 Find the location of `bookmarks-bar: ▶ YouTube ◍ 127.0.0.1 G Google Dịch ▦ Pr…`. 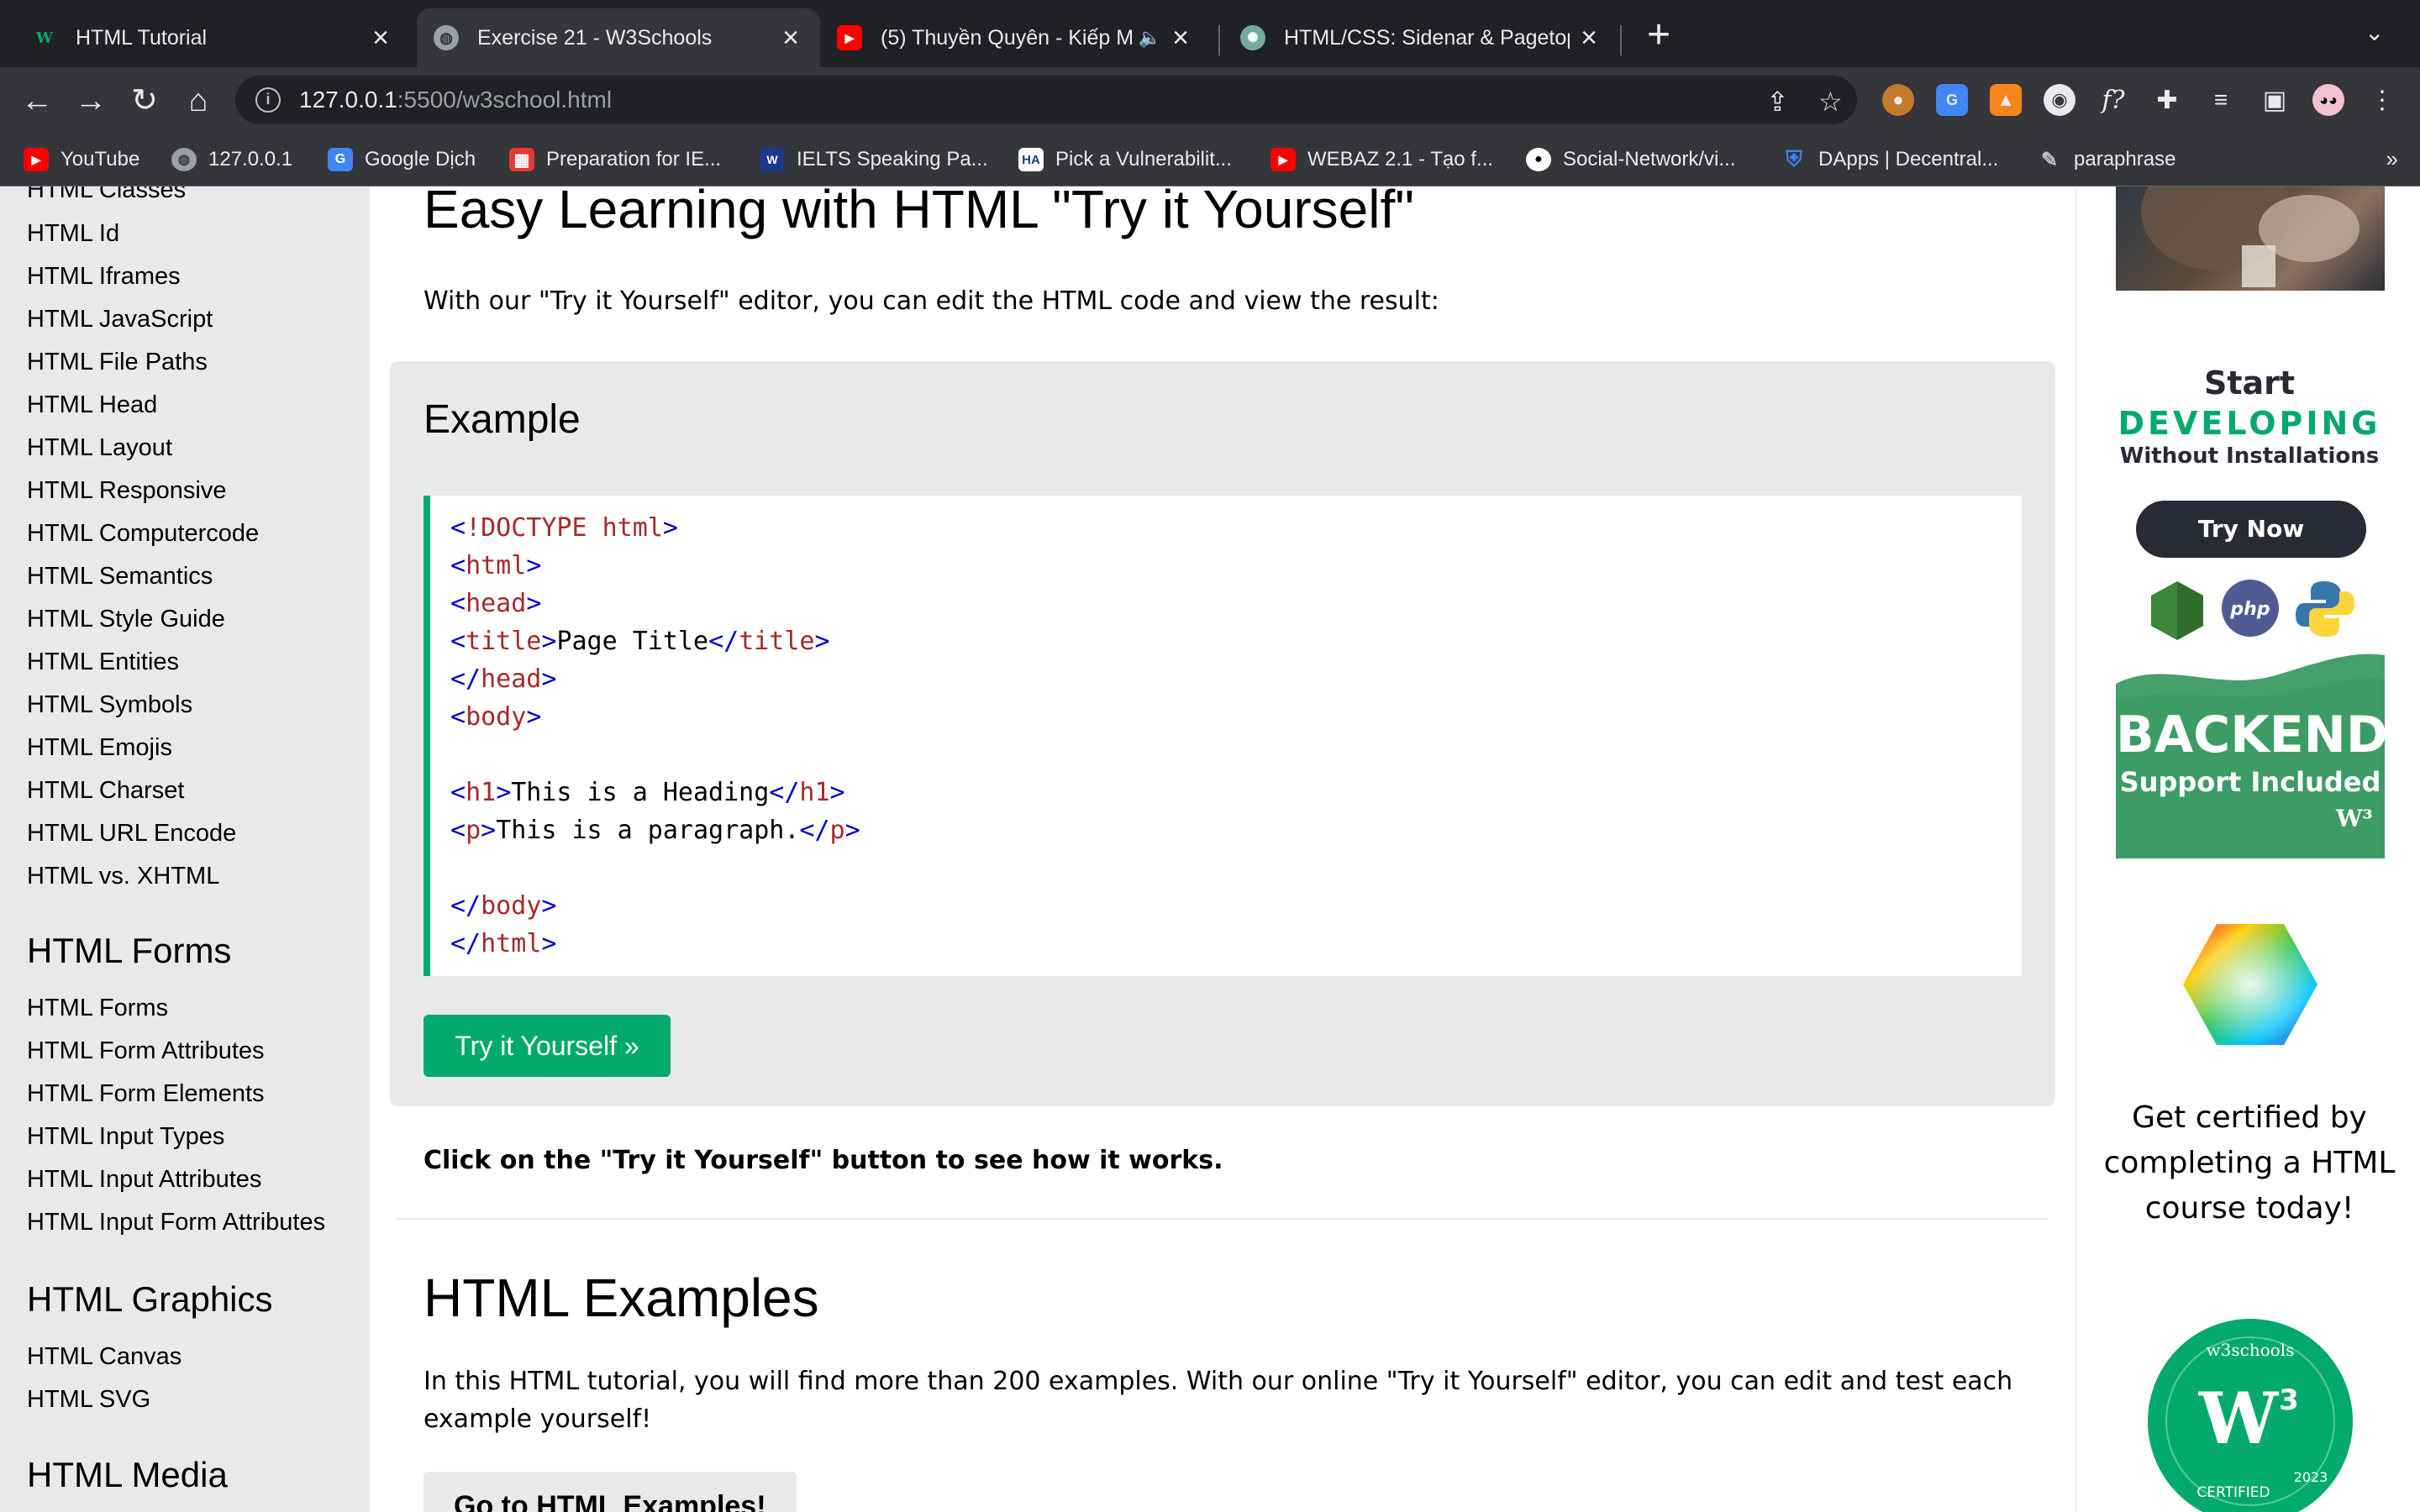

bookmarks-bar: ▶ YouTube ◍ 127.0.0.1 G Google Dịch ▦ Pr… is located at coordinates (1210, 159).